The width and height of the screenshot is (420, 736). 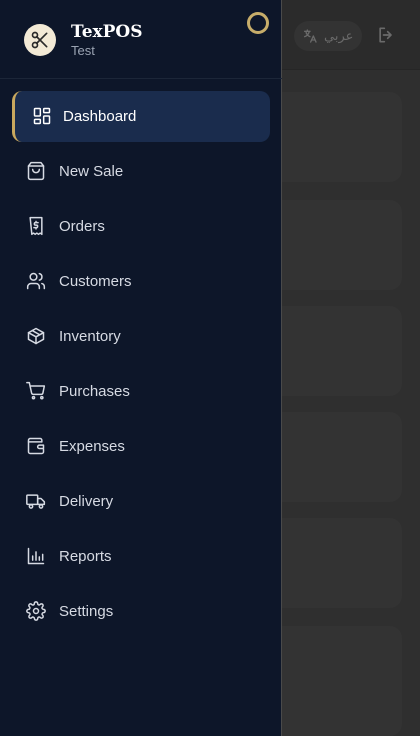 I want to click on logo-scissors-icon, so click(x=40, y=40).